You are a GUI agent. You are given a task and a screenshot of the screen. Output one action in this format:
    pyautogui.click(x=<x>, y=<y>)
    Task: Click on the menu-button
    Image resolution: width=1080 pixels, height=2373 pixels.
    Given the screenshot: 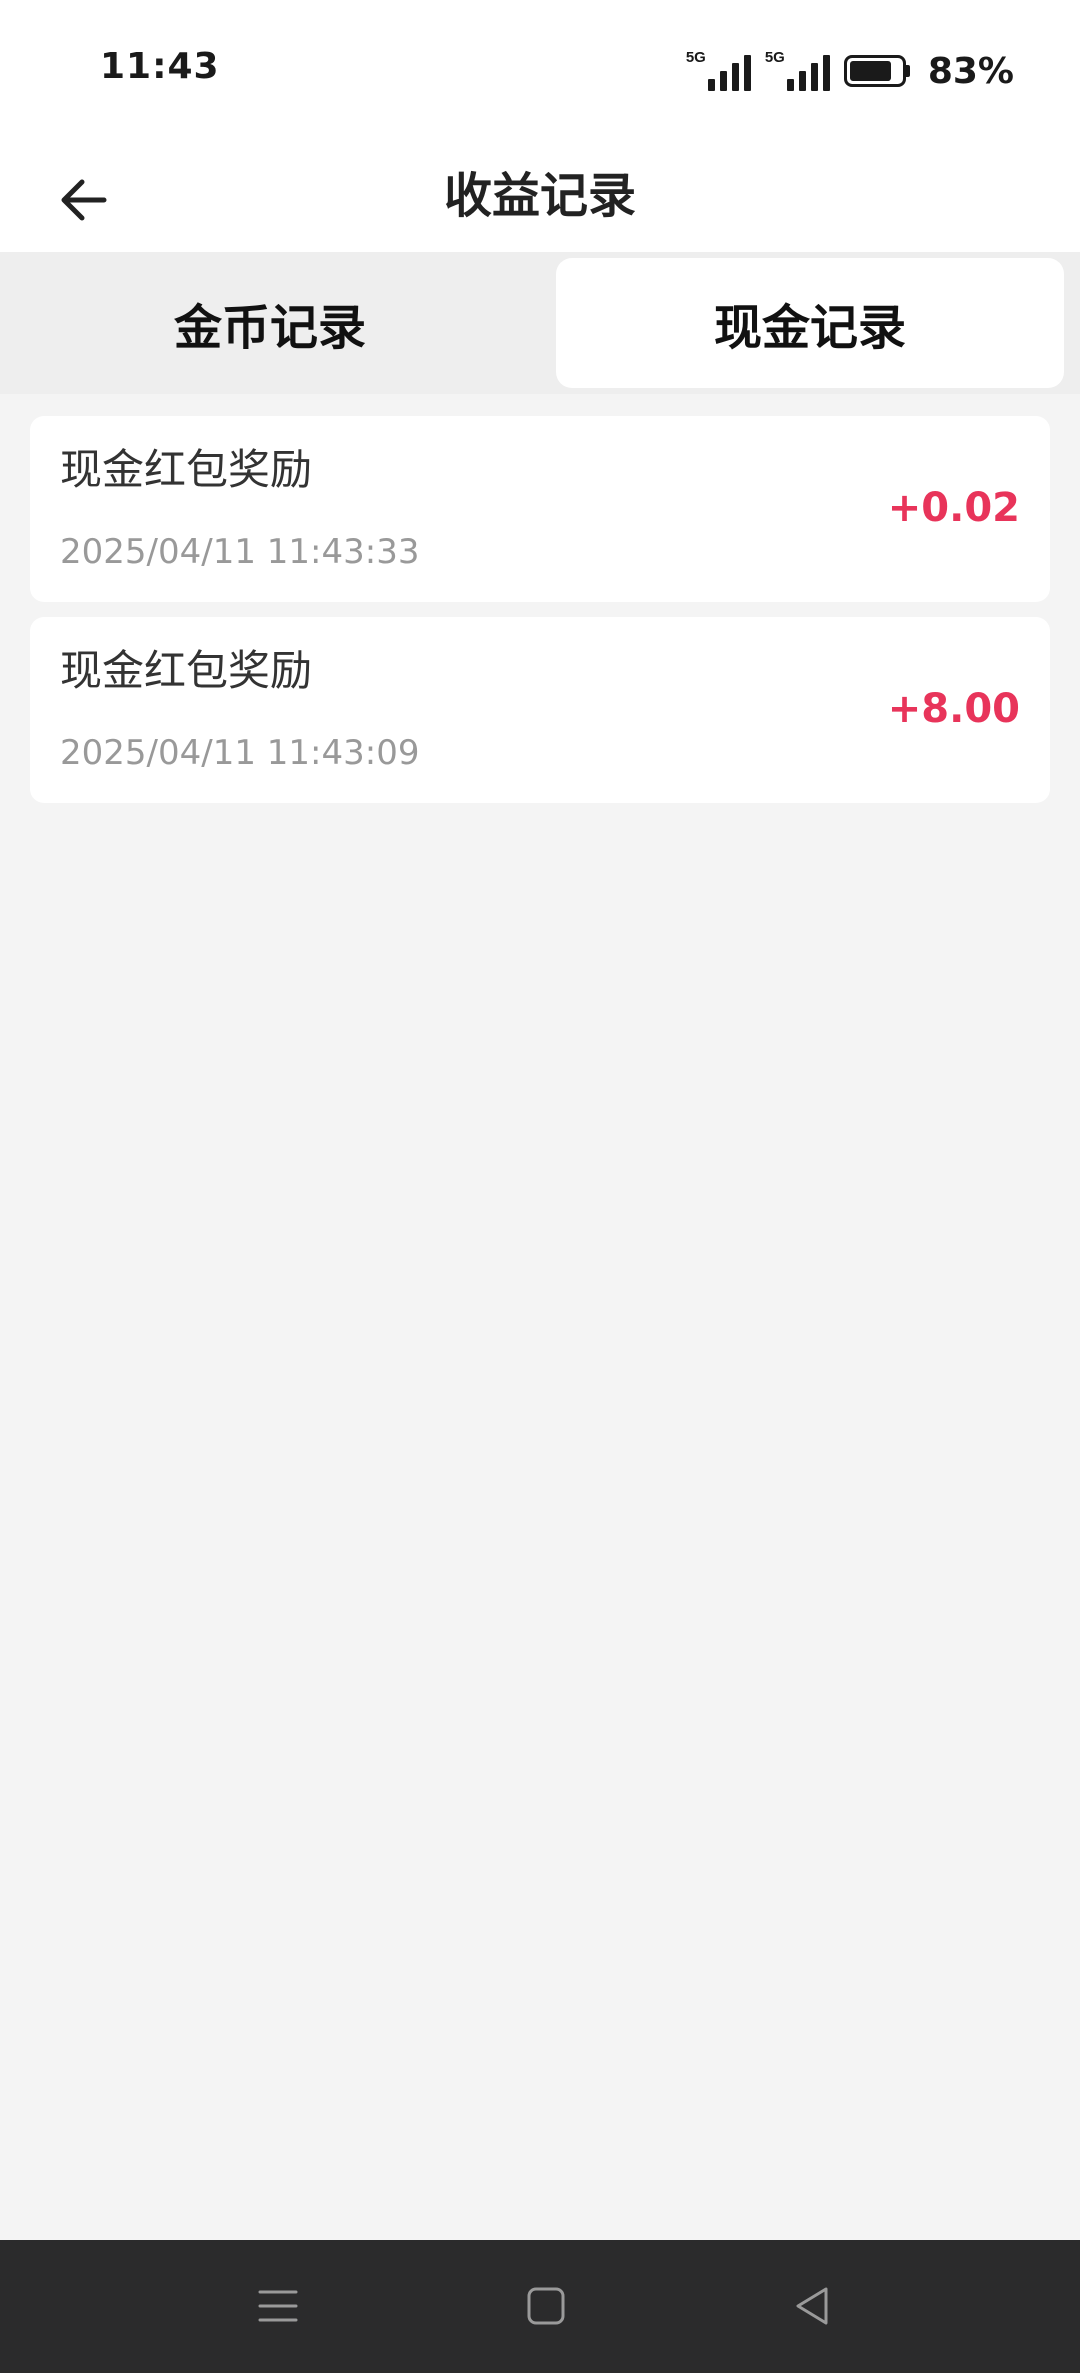 What is the action you would take?
    pyautogui.click(x=278, y=2306)
    